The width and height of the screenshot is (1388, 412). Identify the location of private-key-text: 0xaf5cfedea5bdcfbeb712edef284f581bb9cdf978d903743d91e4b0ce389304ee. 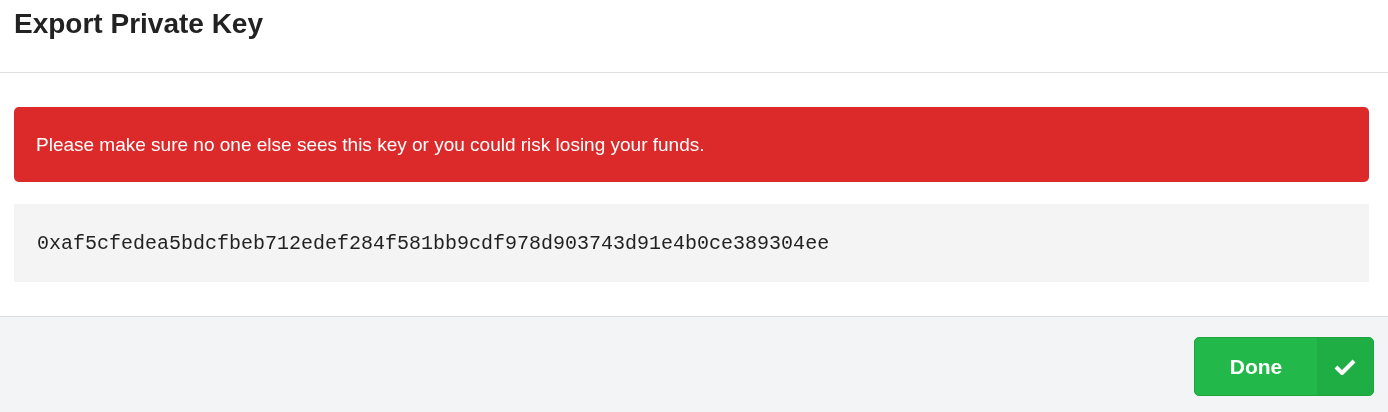
(433, 243).